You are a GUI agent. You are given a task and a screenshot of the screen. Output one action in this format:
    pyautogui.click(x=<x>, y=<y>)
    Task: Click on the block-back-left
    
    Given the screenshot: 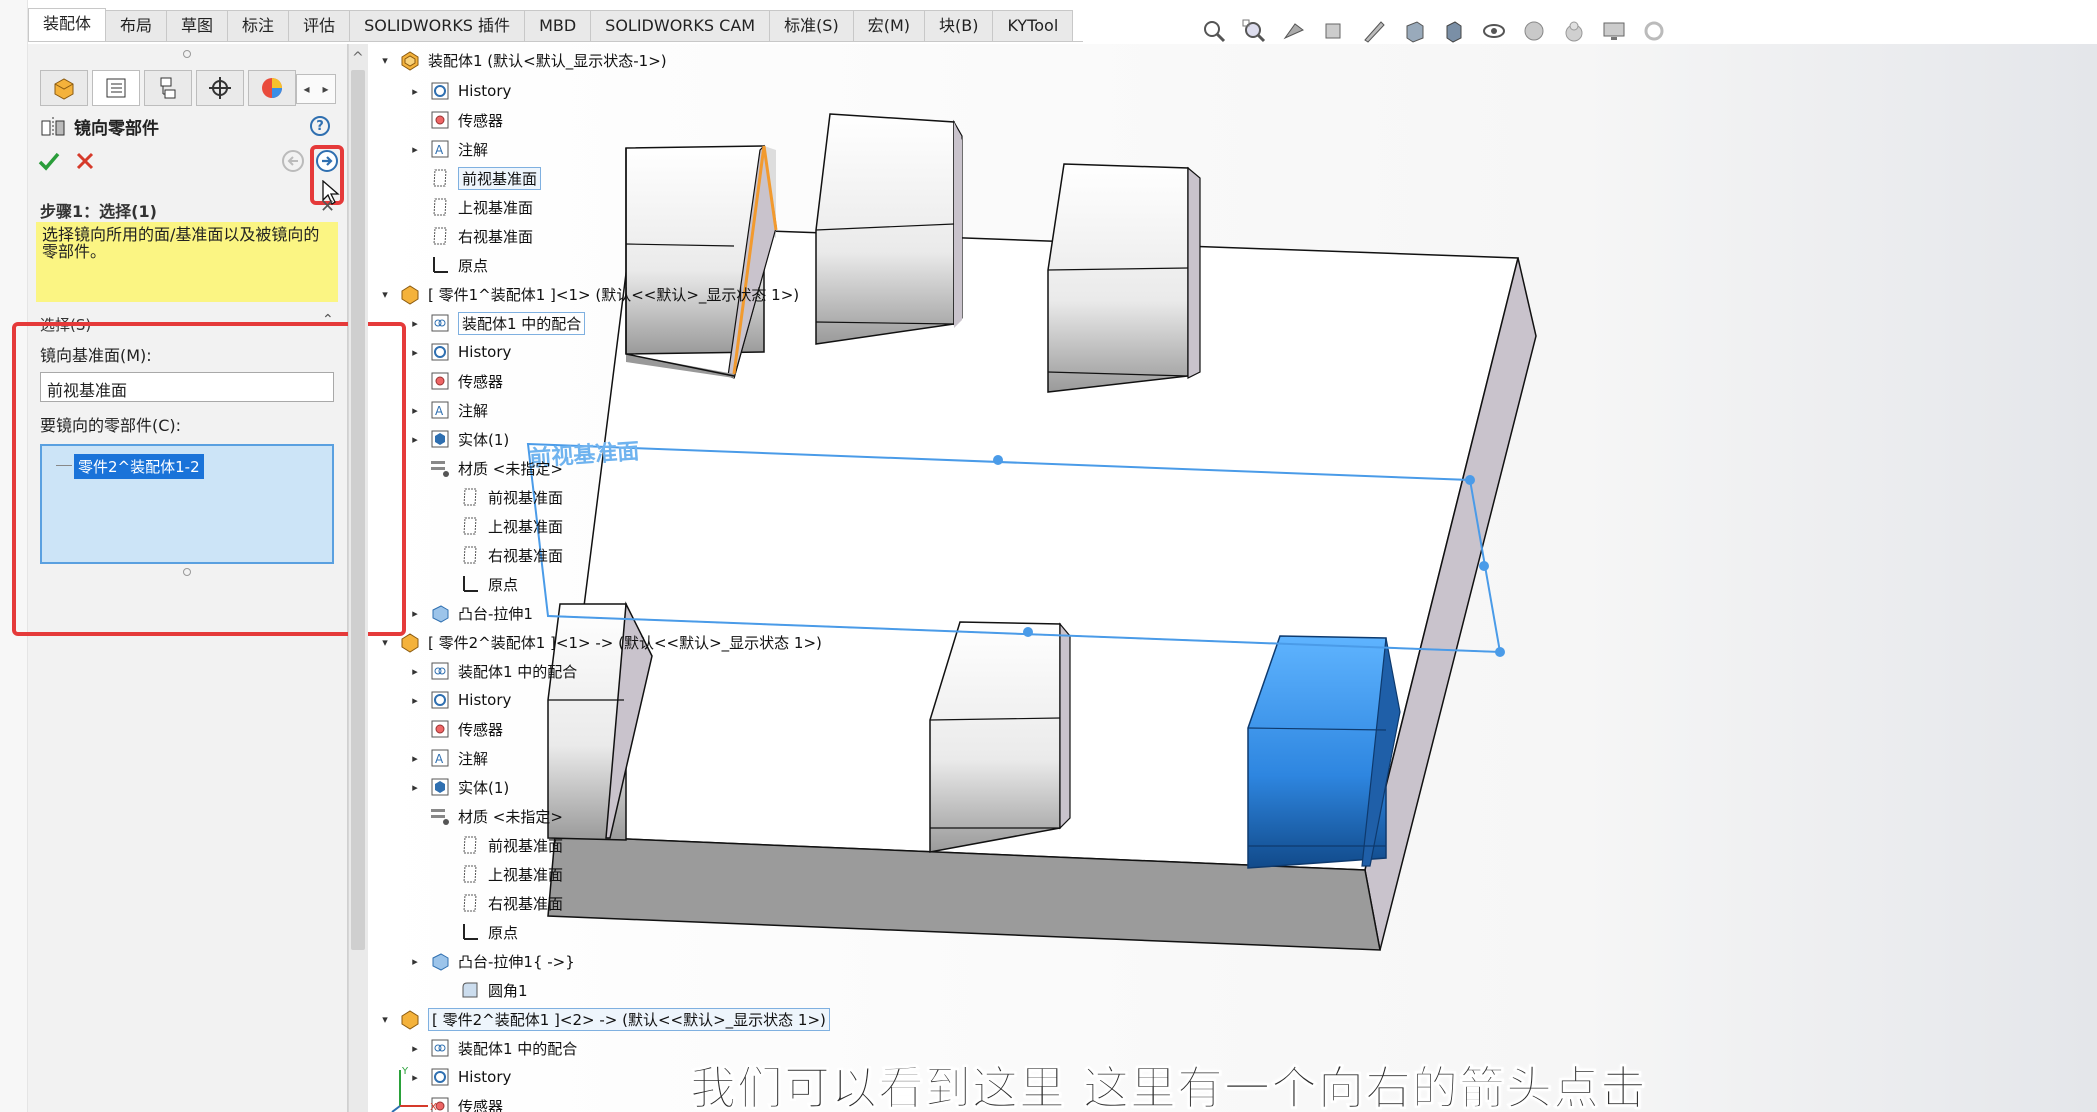 What is the action you would take?
    pyautogui.click(x=701, y=261)
    